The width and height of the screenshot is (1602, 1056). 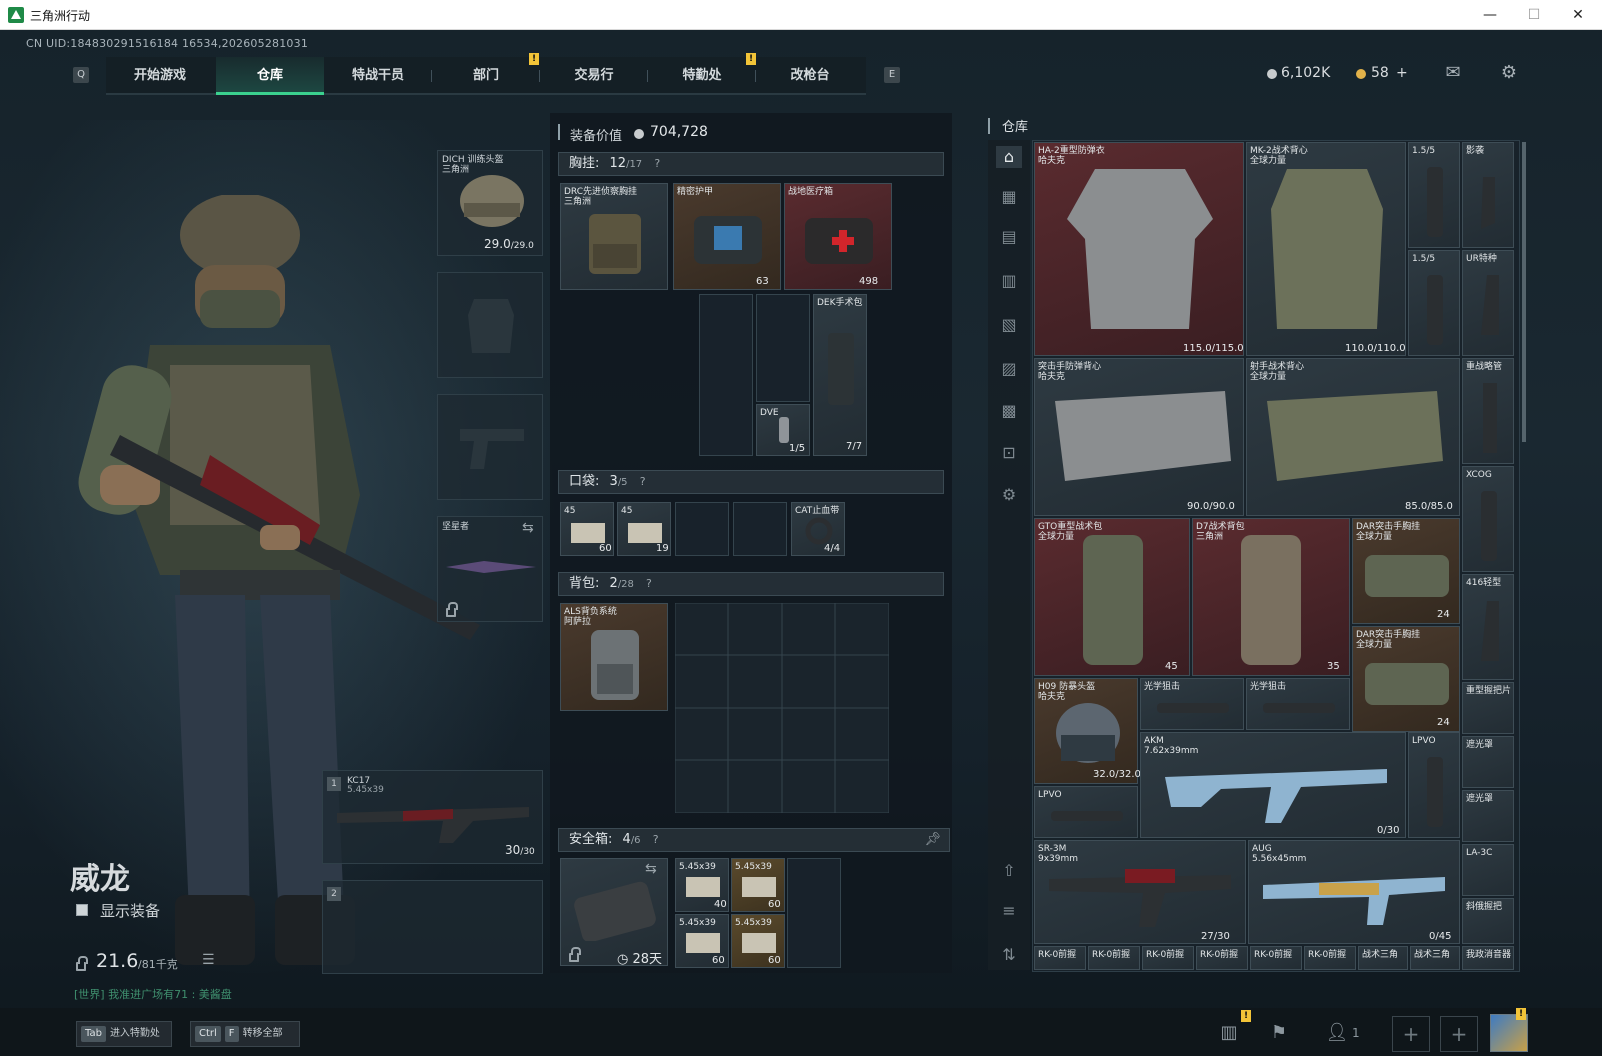 I want to click on safebox-empty-slot, so click(x=814, y=913).